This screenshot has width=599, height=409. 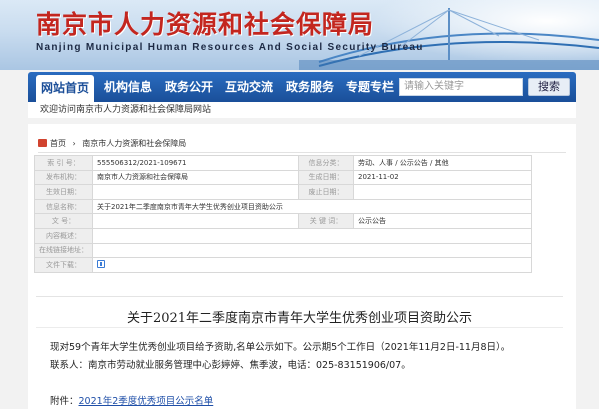 What do you see at coordinates (326, 192) in the screenshot?
I see `abolish-date-label: 废止日期：` at bounding box center [326, 192].